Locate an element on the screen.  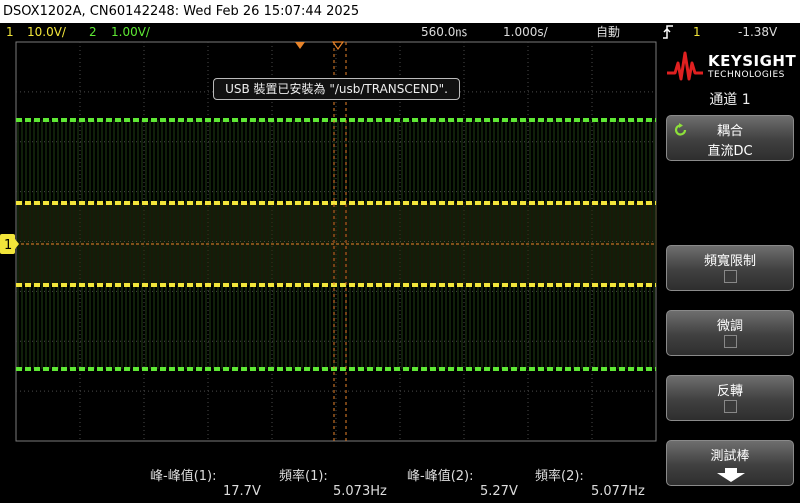
keysight-logo: KEYSIGHT TECHNOLOGIES is located at coordinates (731, 66).